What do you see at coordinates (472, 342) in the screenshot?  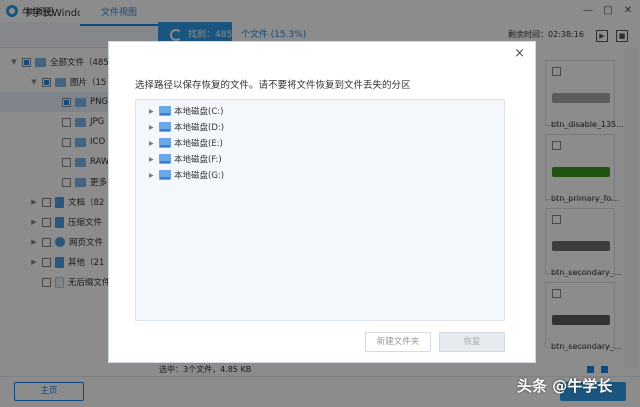 I see `restore-button: 恢复` at bounding box center [472, 342].